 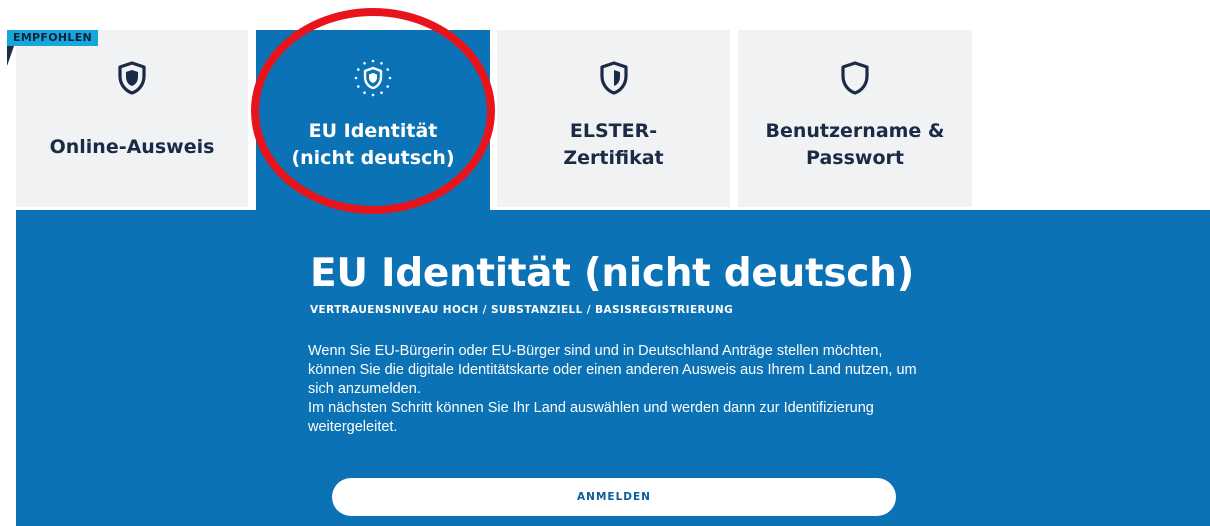 What do you see at coordinates (53, 38) in the screenshot?
I see `recommended-badge: EMPFOHLEN` at bounding box center [53, 38].